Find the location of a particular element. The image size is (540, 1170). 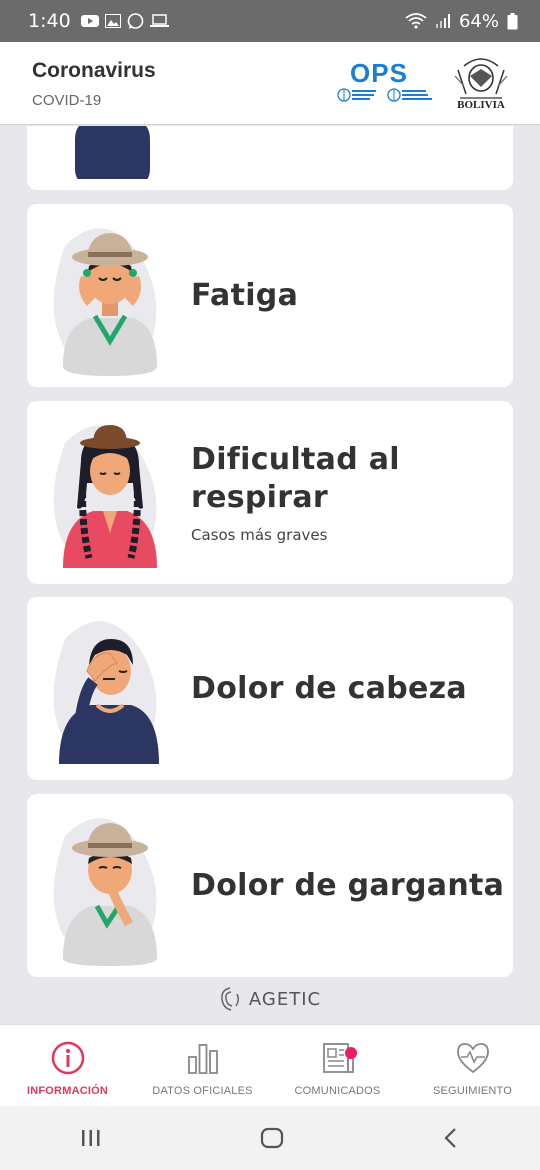

nav-item-seguimiento: SEGUIMIENTO is located at coordinates (472, 1065).